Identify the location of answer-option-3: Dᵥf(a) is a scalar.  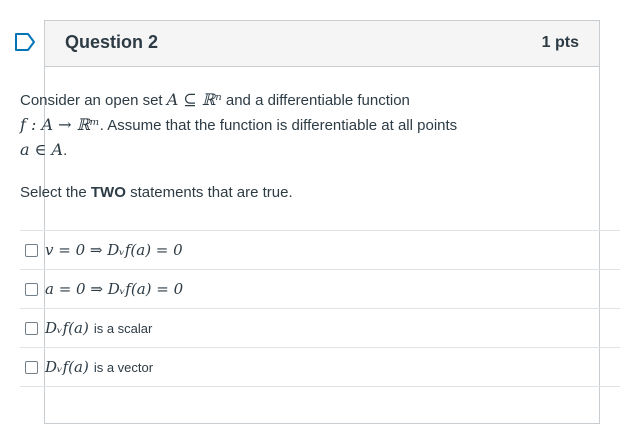
(320, 327).